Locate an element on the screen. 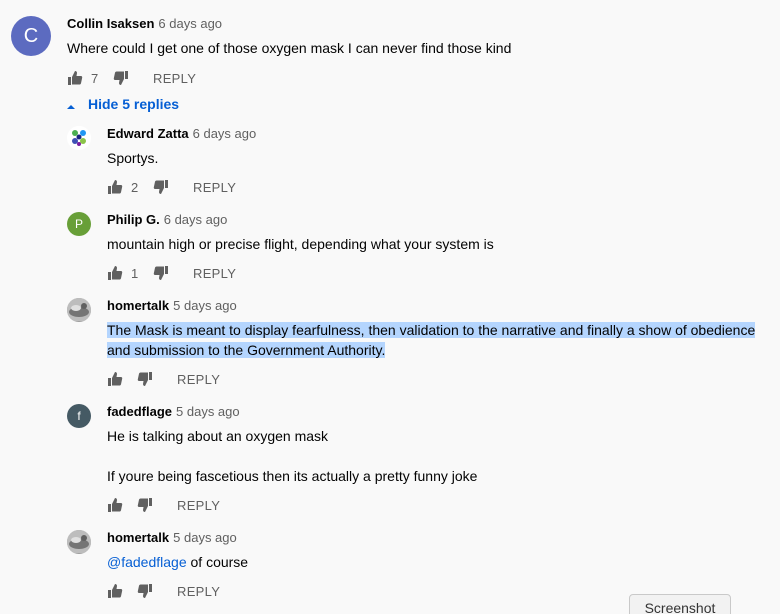 The width and height of the screenshot is (780, 614). mention-link: @fadedflage is located at coordinates (147, 562).